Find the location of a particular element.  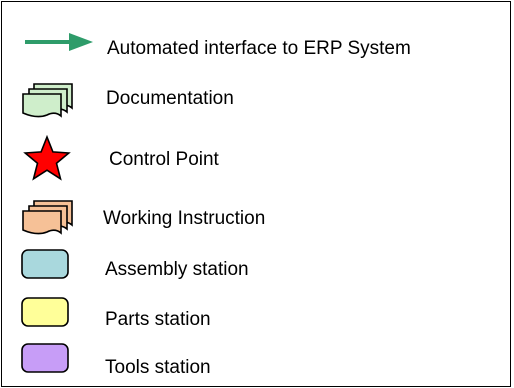

star-icon is located at coordinates (47, 158).